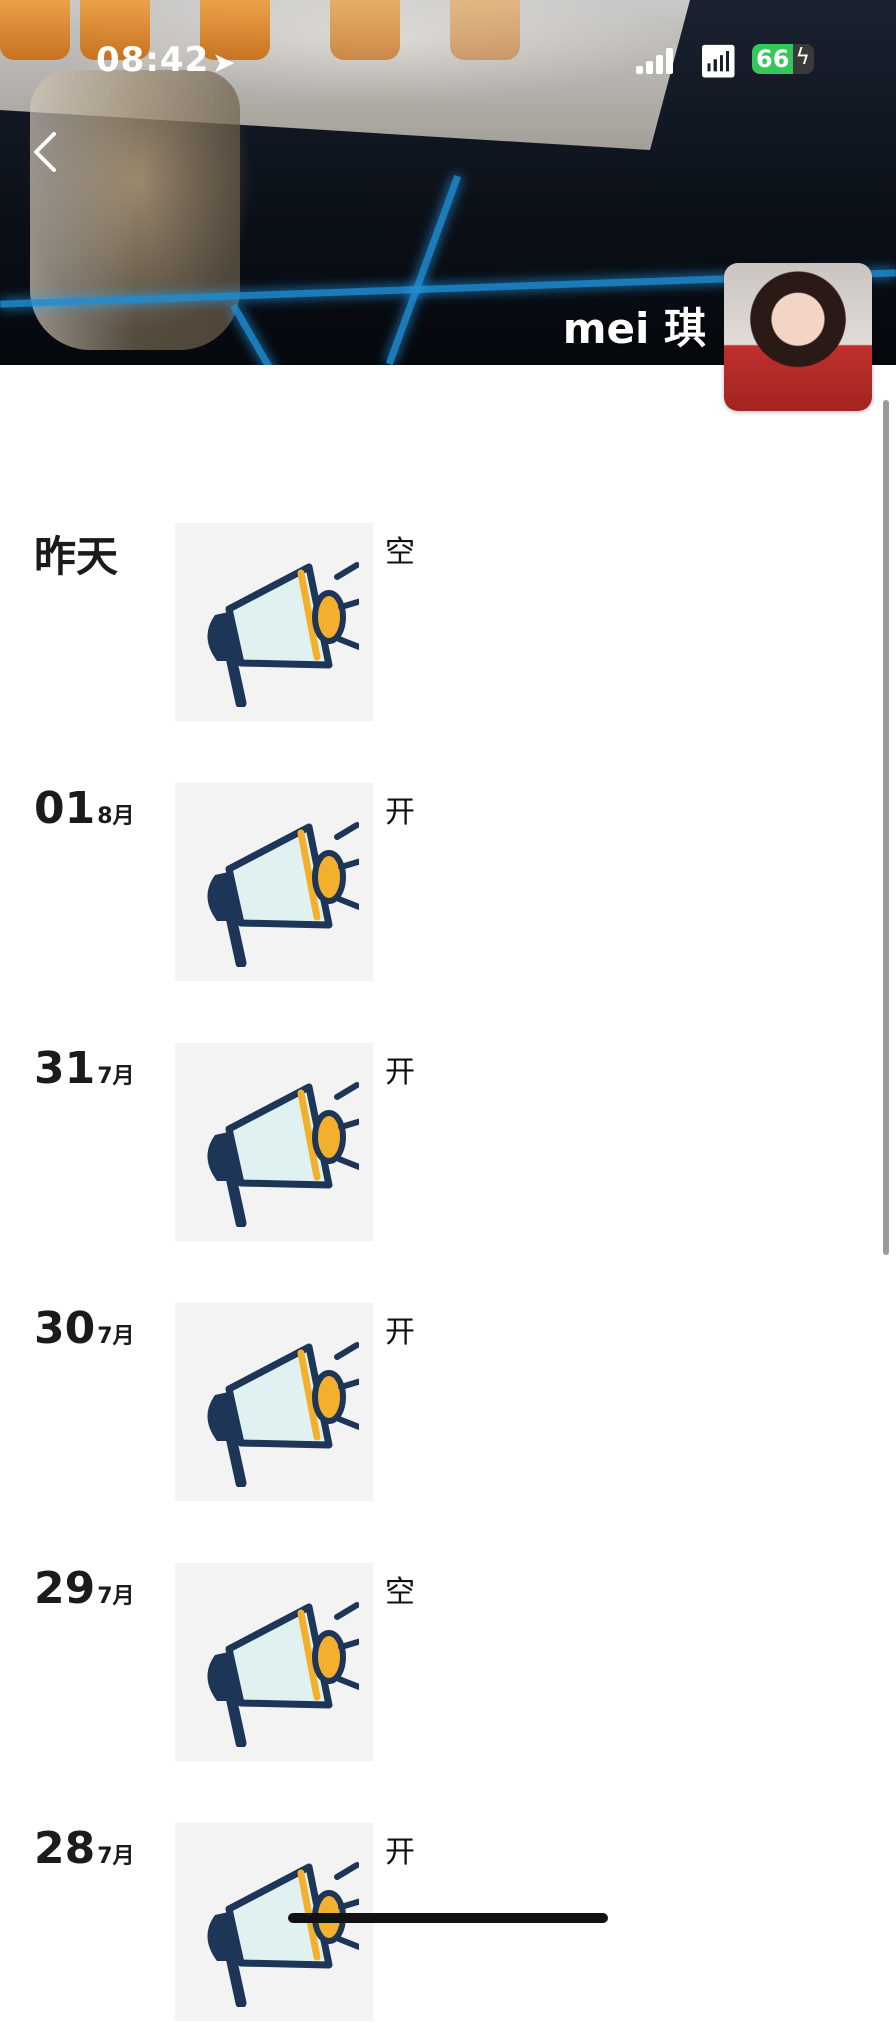 The width and height of the screenshot is (896, 2023). I want to click on post-day: 28, so click(65, 1848).